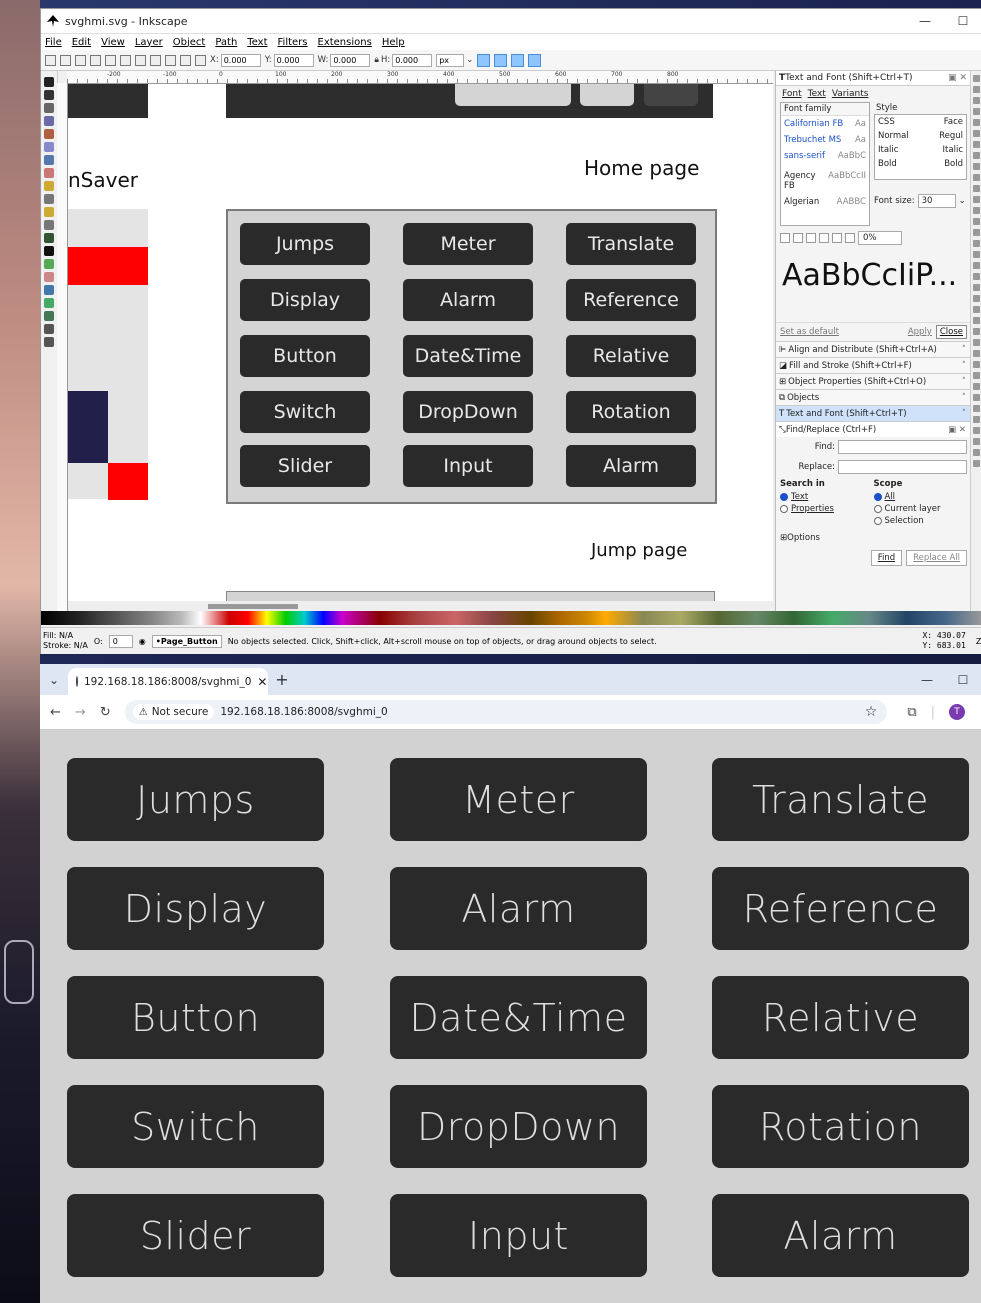 Image resolution: width=981 pixels, height=1303 pixels. What do you see at coordinates (920, 509) in the screenshot?
I see `scope-layer-radio: Current layer` at bounding box center [920, 509].